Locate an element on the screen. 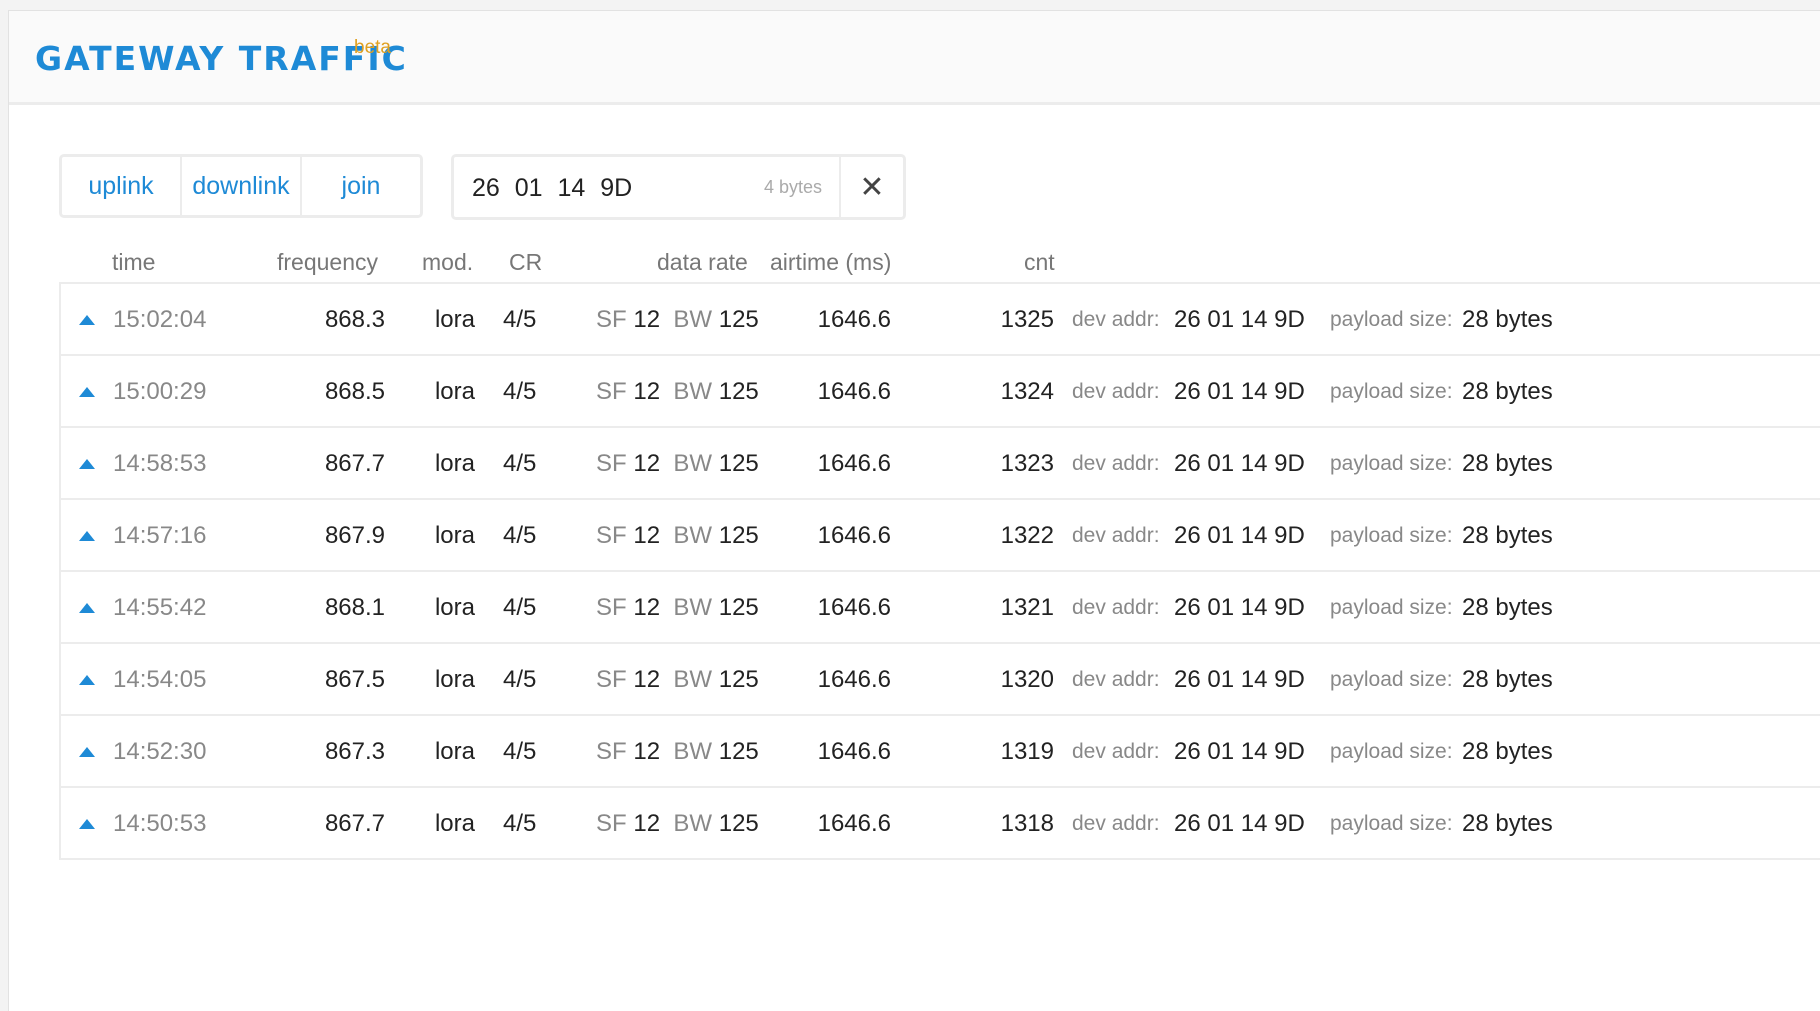 Image resolution: width=1820 pixels, height=1011 pixels. row-frequency: 867.9 is located at coordinates (354, 535).